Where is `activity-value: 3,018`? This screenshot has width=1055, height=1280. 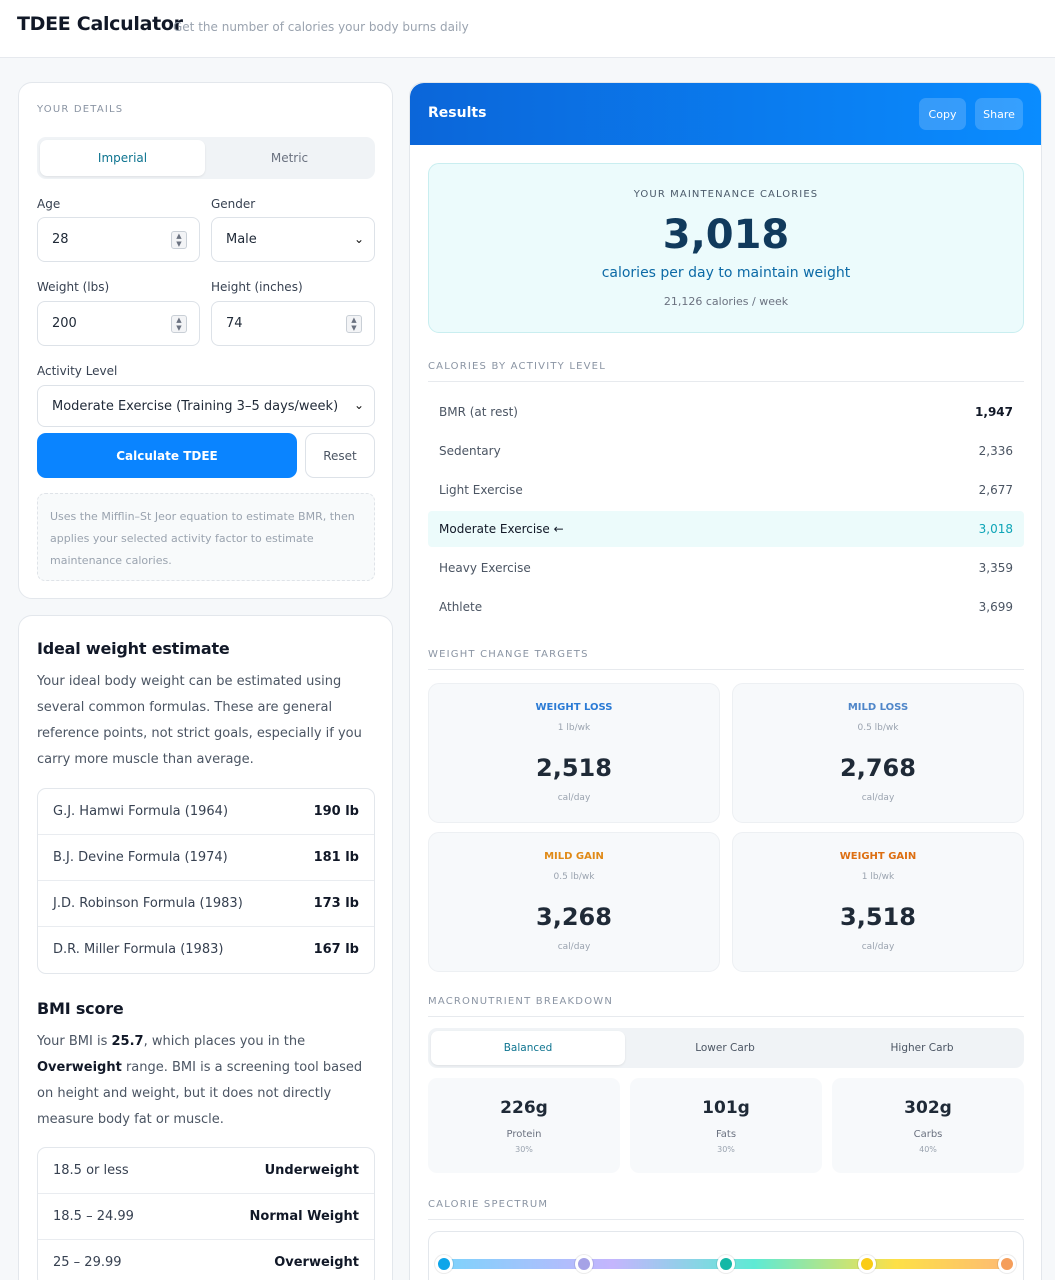 activity-value: 3,018 is located at coordinates (995, 529).